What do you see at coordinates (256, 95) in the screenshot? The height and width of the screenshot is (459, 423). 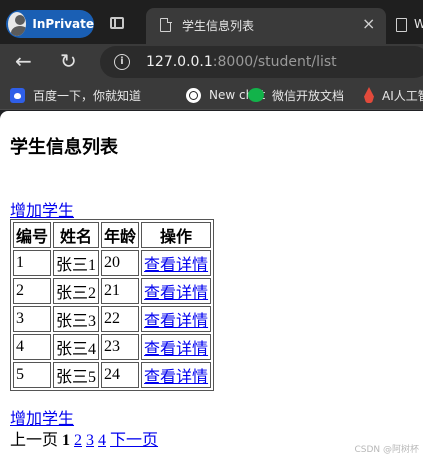 I see `wechat-icon` at bounding box center [256, 95].